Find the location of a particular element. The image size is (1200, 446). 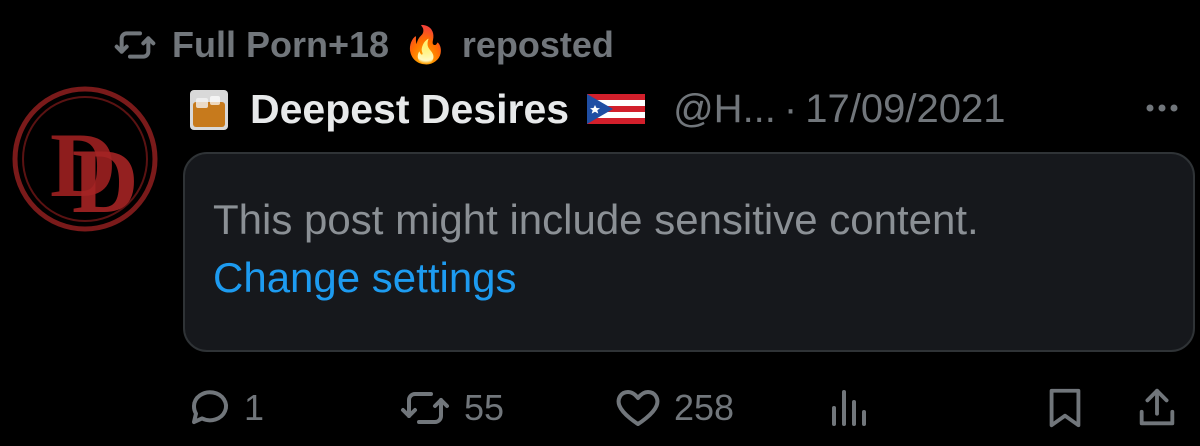

bookmark-button is located at coordinates (1065, 408).